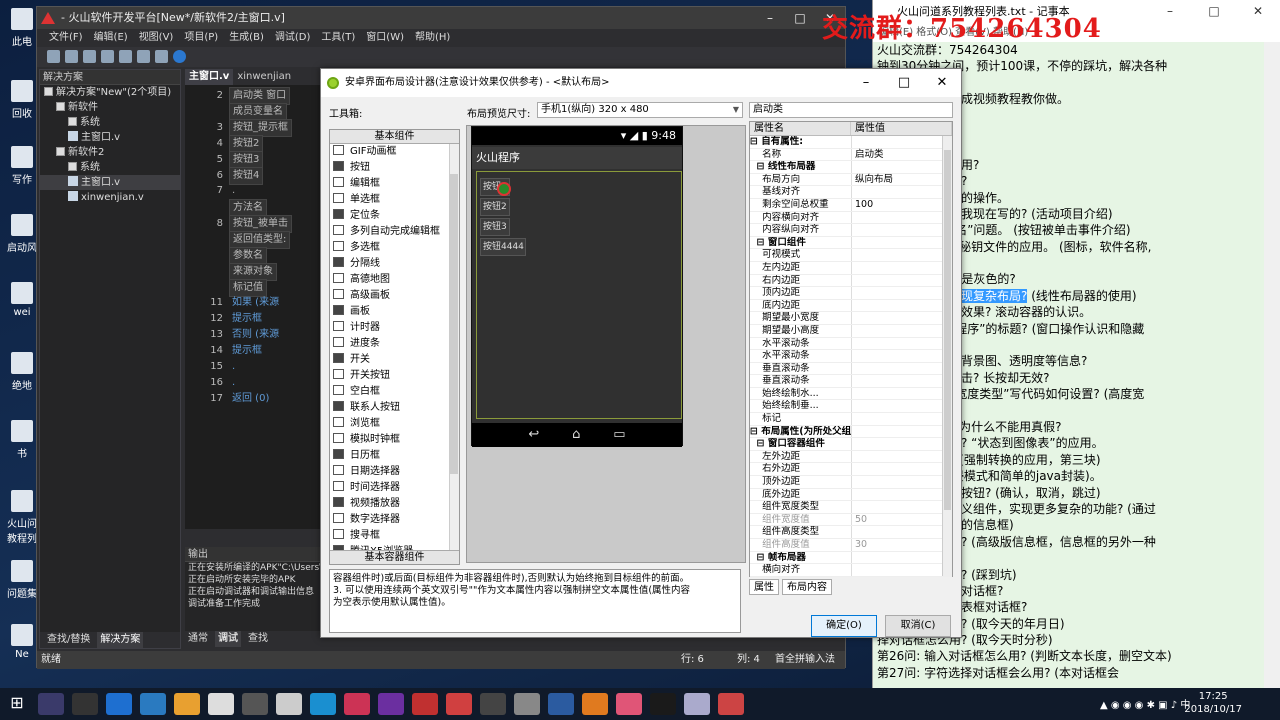 The height and width of the screenshot is (720, 1280). Describe the element at coordinates (255, 208) in the screenshot. I see `code-line: 方法名` at that location.